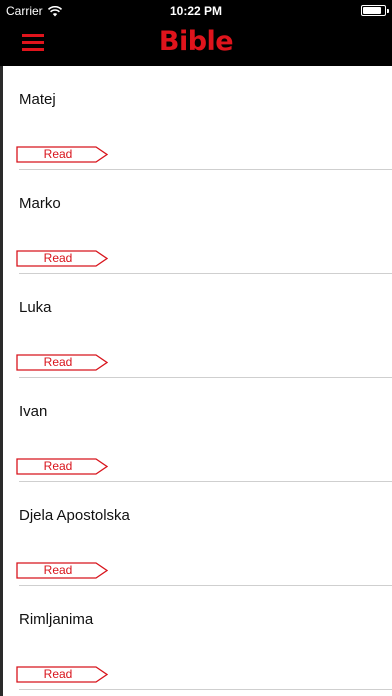 Image resolution: width=392 pixels, height=696 pixels. What do you see at coordinates (197, 534) in the screenshot?
I see `list-item: Djela Apostolska Read` at bounding box center [197, 534].